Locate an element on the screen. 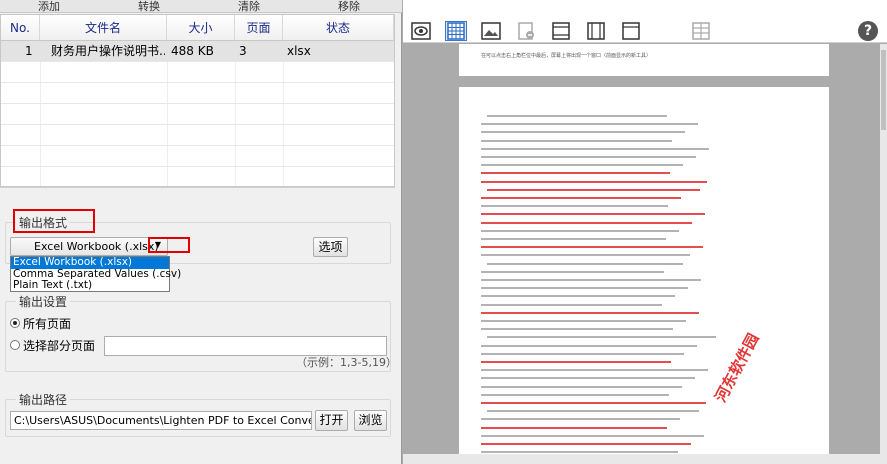 The height and width of the screenshot is (464, 887). viewer-scroll-thumb is located at coordinates (883, 90).